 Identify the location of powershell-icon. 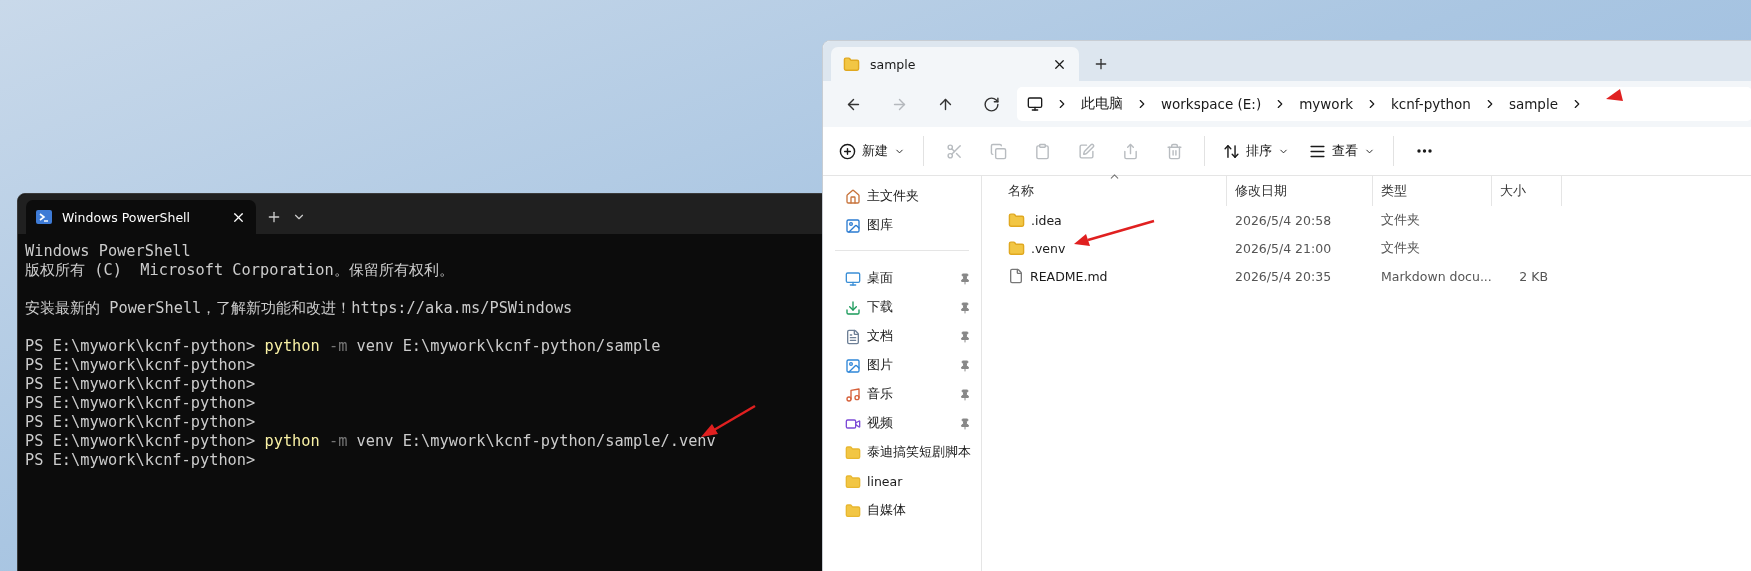
(44, 217).